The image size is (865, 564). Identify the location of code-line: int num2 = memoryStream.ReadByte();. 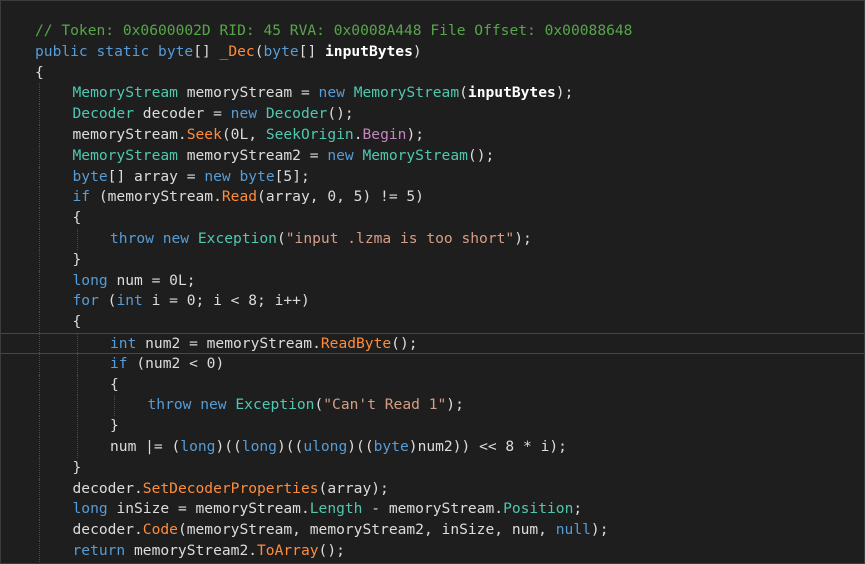
(432, 343).